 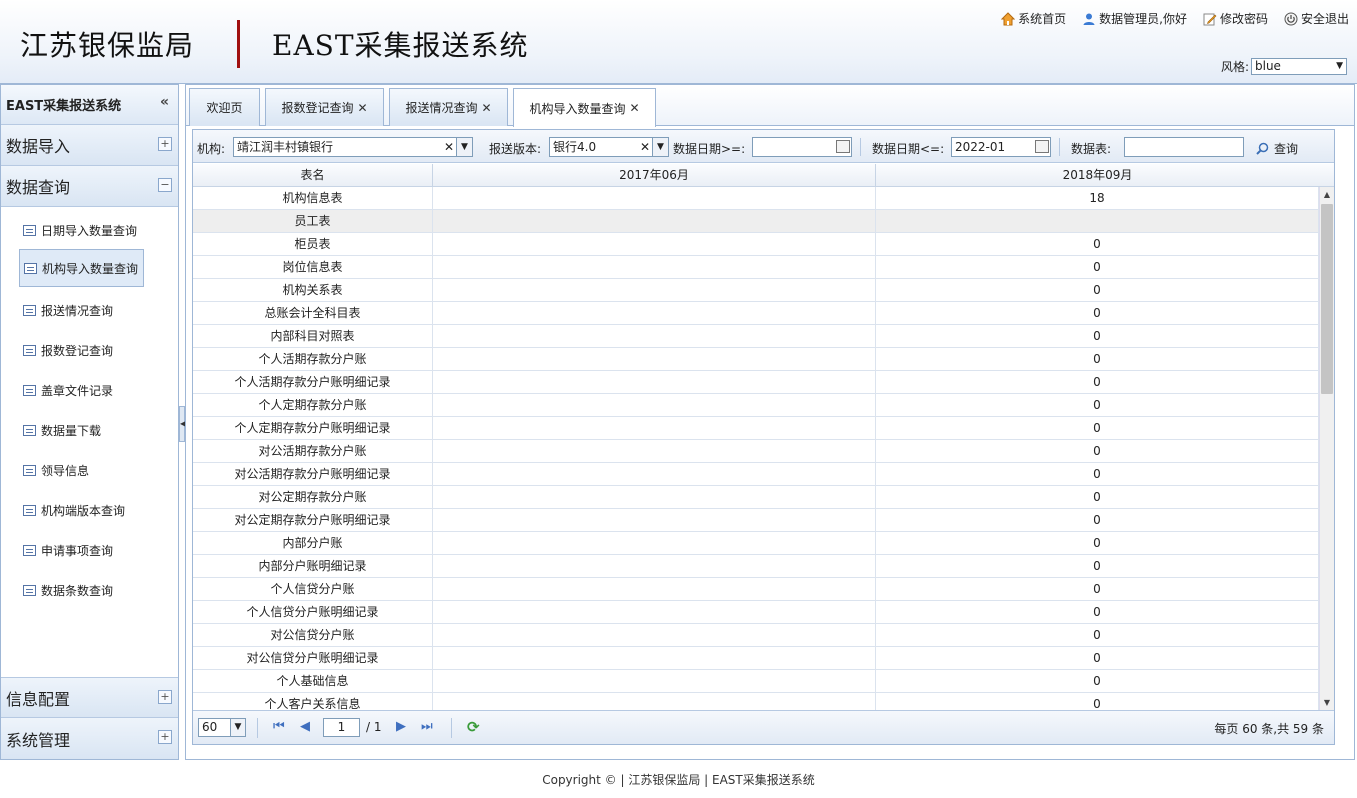 What do you see at coordinates (756, 589) in the screenshot?
I see `table-row: 个人信贷分户账 0` at bounding box center [756, 589].